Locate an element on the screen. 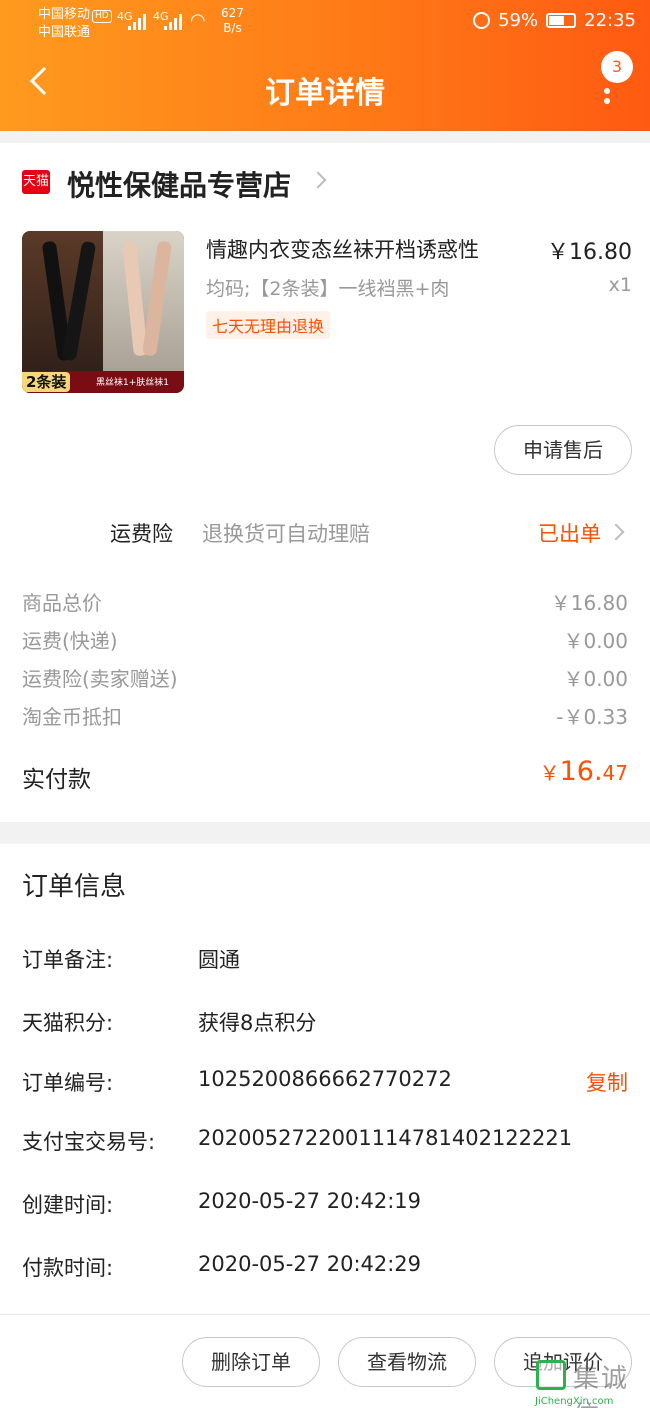 This screenshot has height=1408, width=650. thumb-pack-tag: 2条装 is located at coordinates (46, 382).